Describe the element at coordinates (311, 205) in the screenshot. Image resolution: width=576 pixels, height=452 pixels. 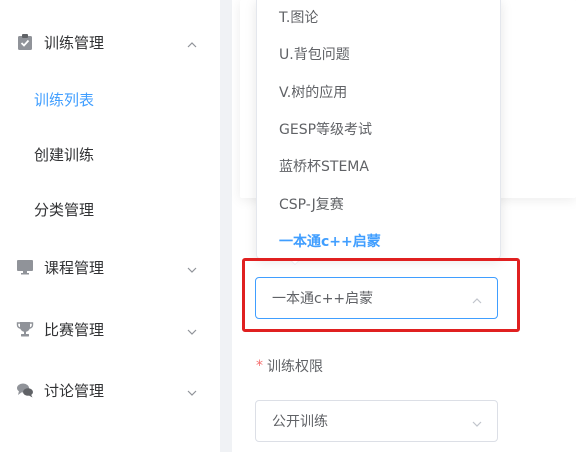
I see `dropdown-option-label: CSP-J复赛` at that location.